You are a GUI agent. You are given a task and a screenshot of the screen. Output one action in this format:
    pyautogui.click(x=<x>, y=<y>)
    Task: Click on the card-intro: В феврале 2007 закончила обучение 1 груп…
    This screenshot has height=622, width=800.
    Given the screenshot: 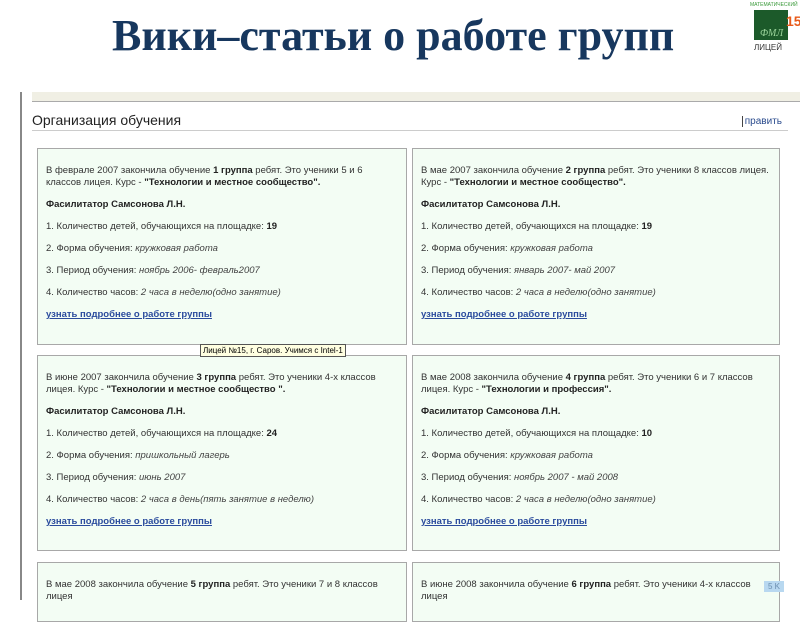 What is the action you would take?
    pyautogui.click(x=204, y=176)
    